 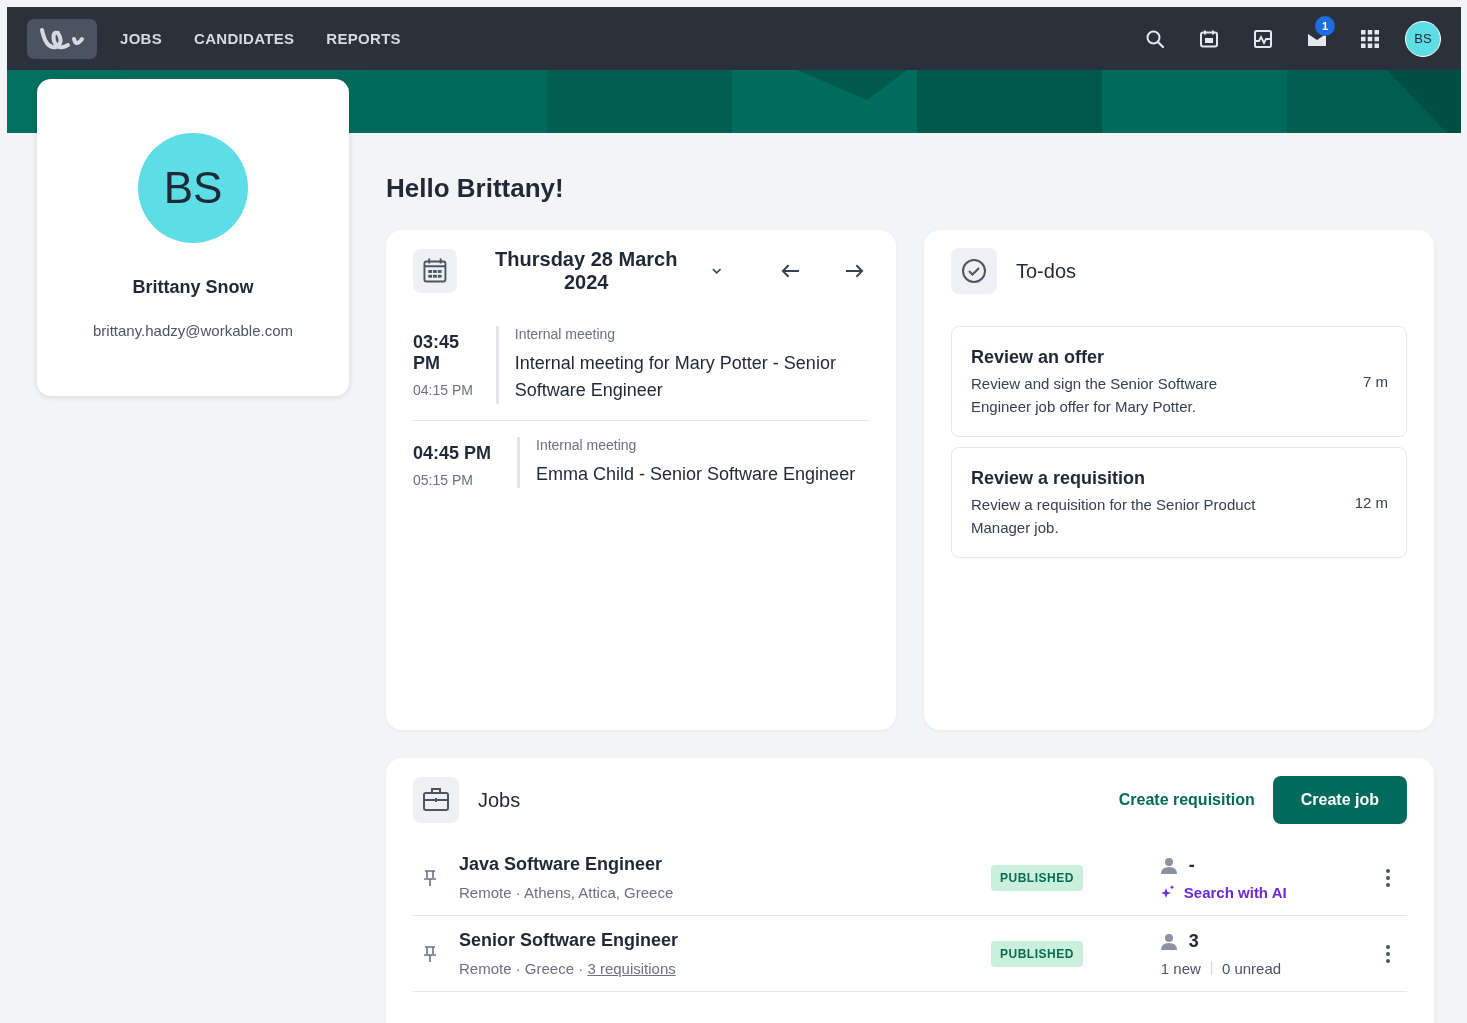 I want to click on briefcase-icon, so click(x=436, y=800).